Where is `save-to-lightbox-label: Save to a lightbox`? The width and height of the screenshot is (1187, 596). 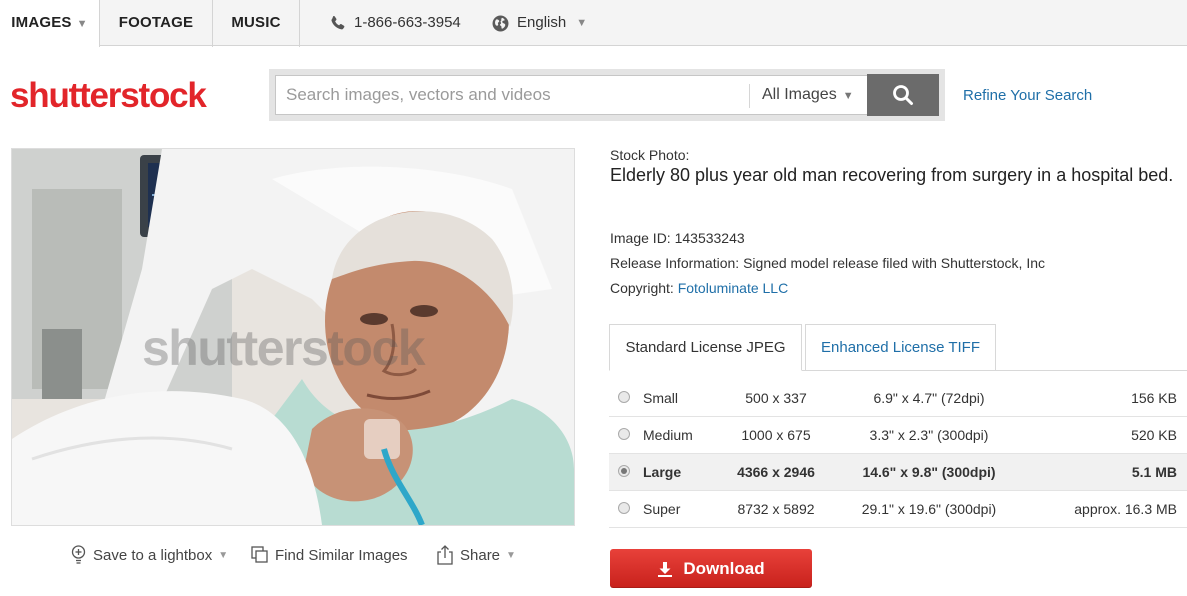
save-to-lightbox-label: Save to a lightbox is located at coordinates (153, 555).